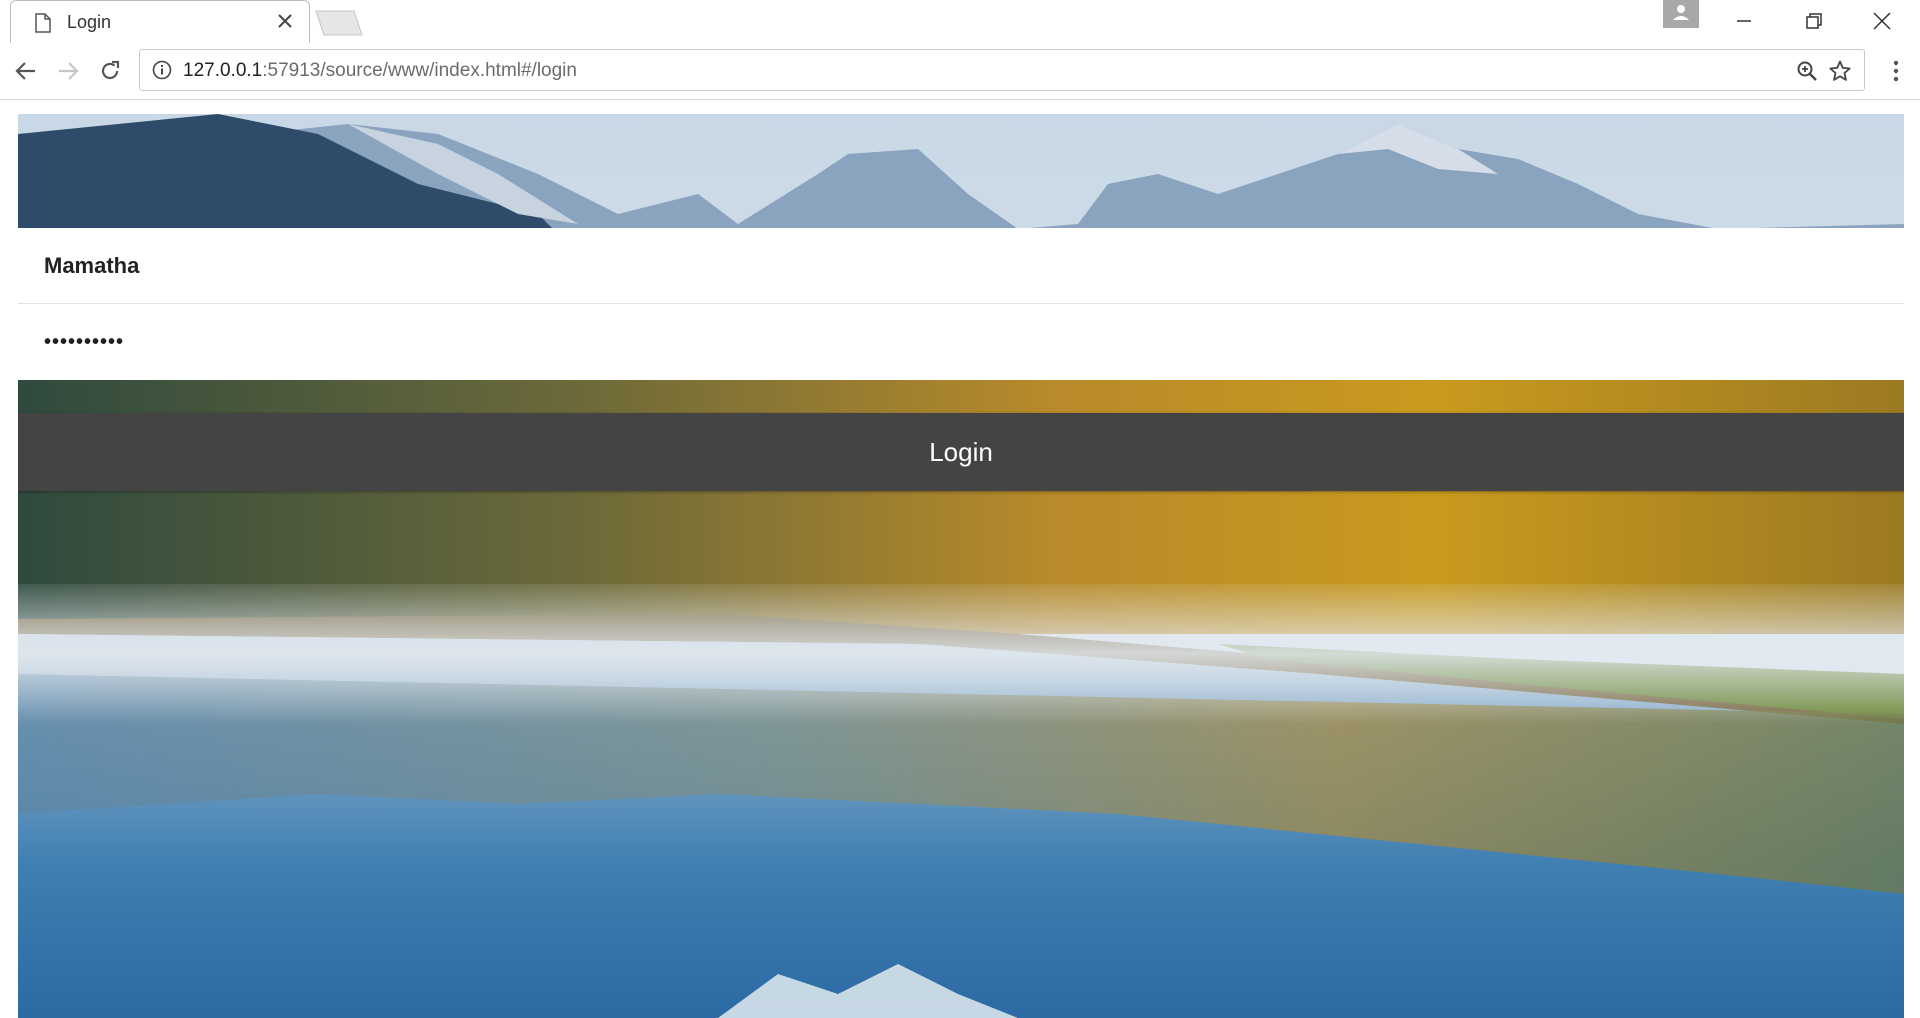  I want to click on document-icon, so click(43, 23).